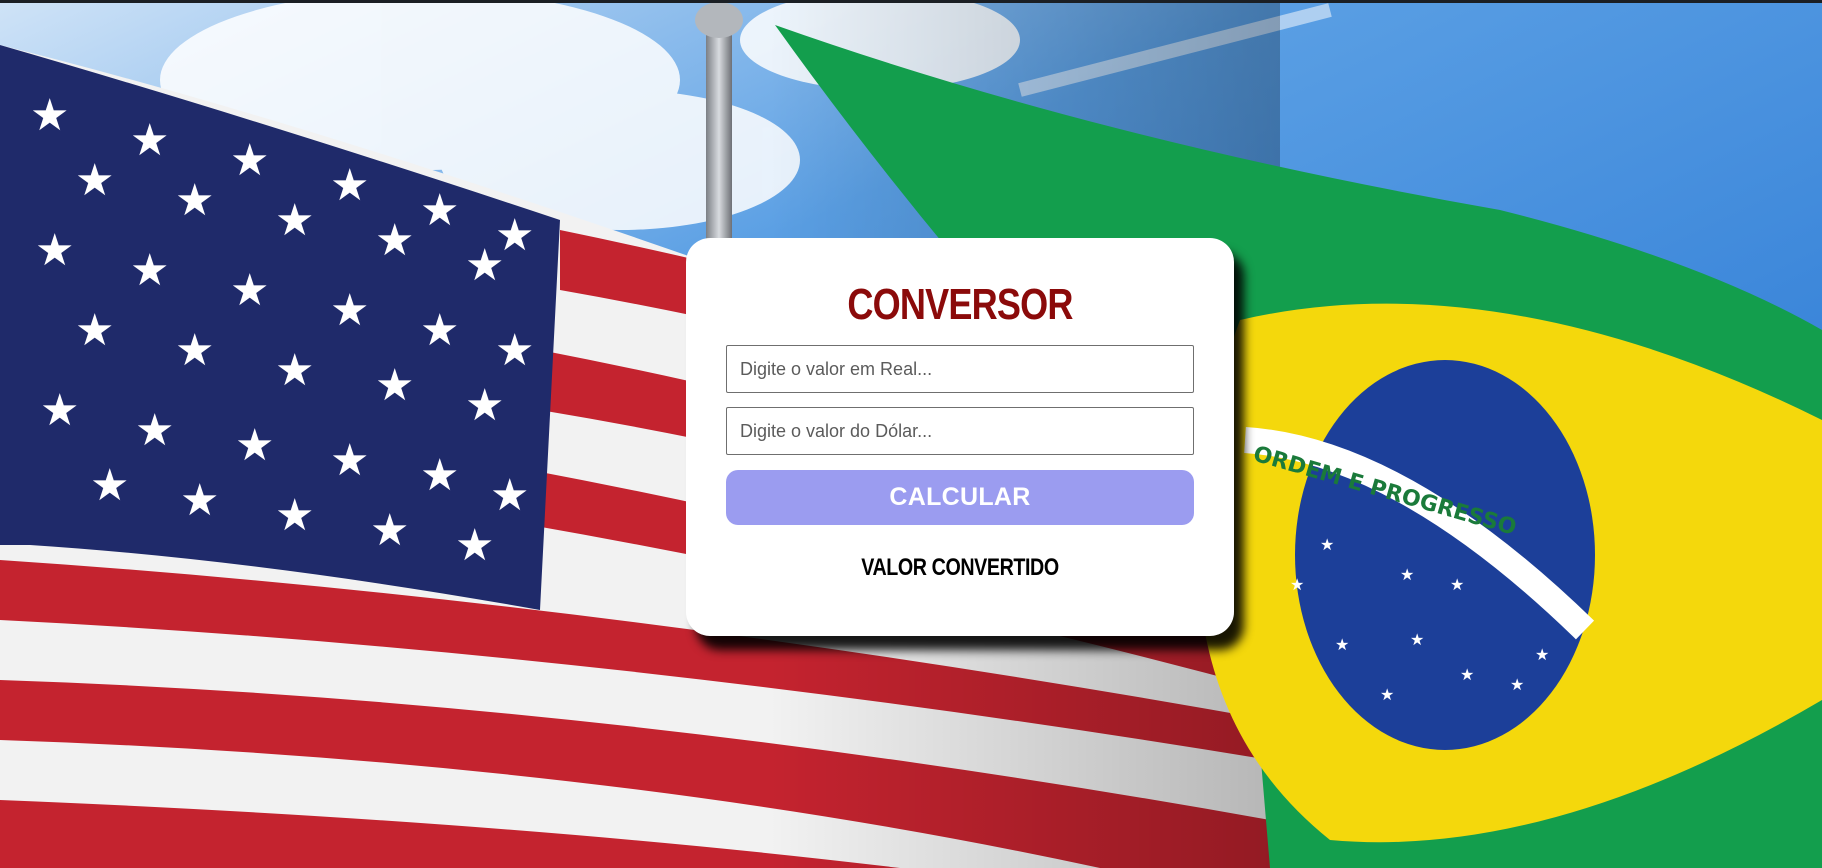 The height and width of the screenshot is (868, 1822). I want to click on calculate-button: CALCULAR, so click(960, 497).